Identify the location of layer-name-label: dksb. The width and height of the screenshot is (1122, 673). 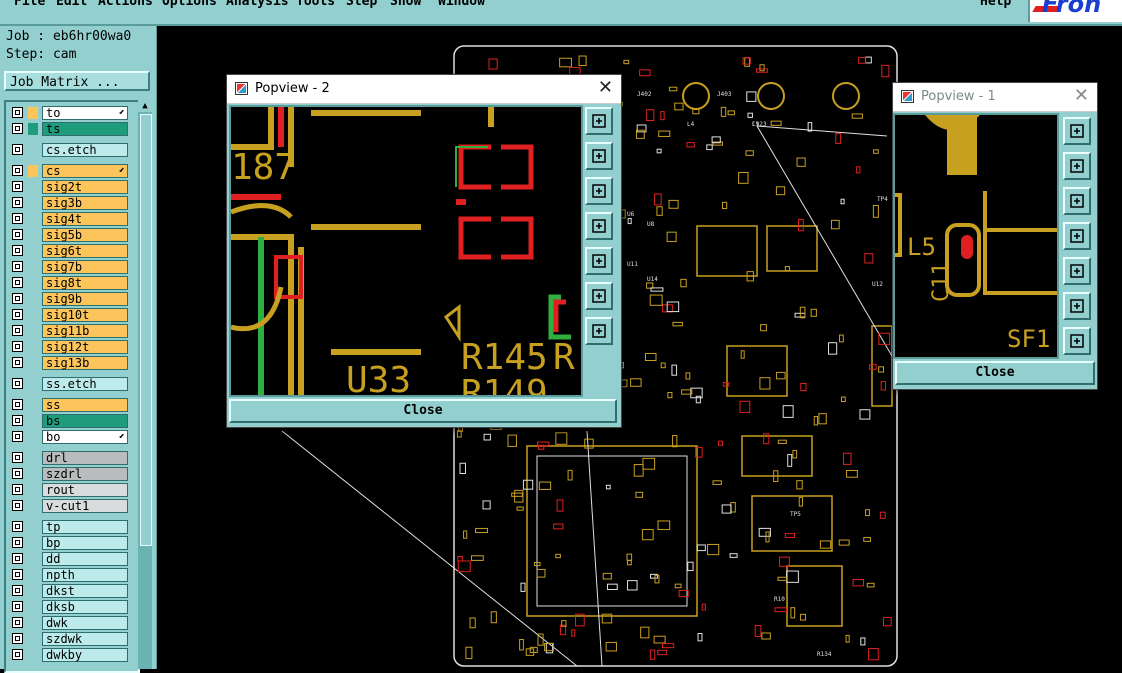
(85, 607).